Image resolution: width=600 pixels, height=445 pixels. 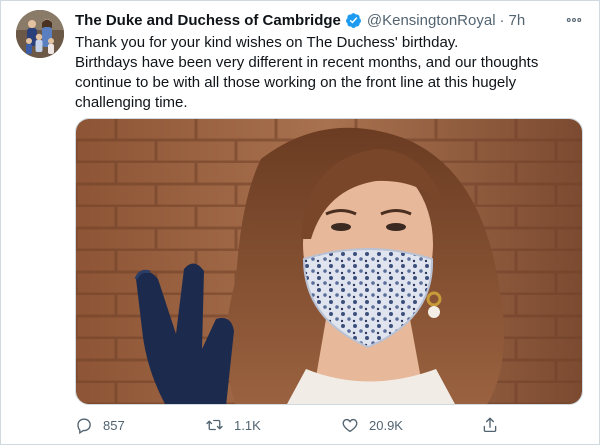 What do you see at coordinates (214, 425) in the screenshot?
I see `retweet-icon` at bounding box center [214, 425].